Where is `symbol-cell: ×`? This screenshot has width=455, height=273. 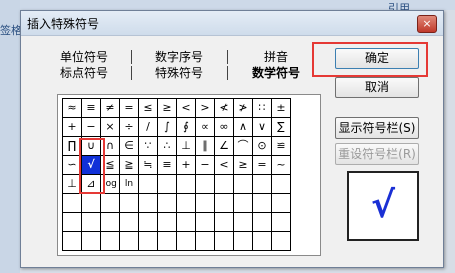 symbol-cell: × is located at coordinates (110, 127).